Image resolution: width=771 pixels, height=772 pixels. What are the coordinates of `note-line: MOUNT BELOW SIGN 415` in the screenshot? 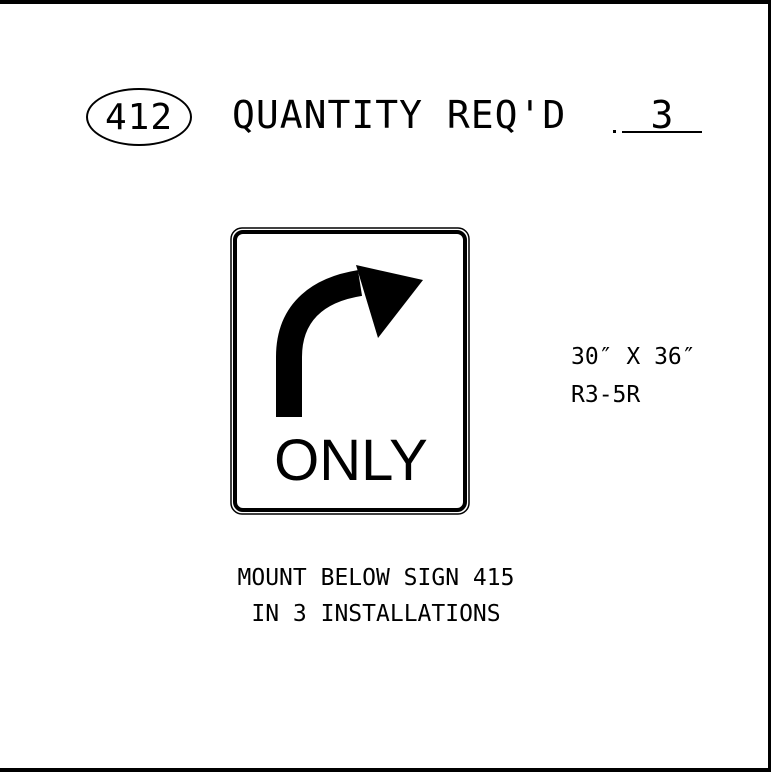 It's located at (376, 578).